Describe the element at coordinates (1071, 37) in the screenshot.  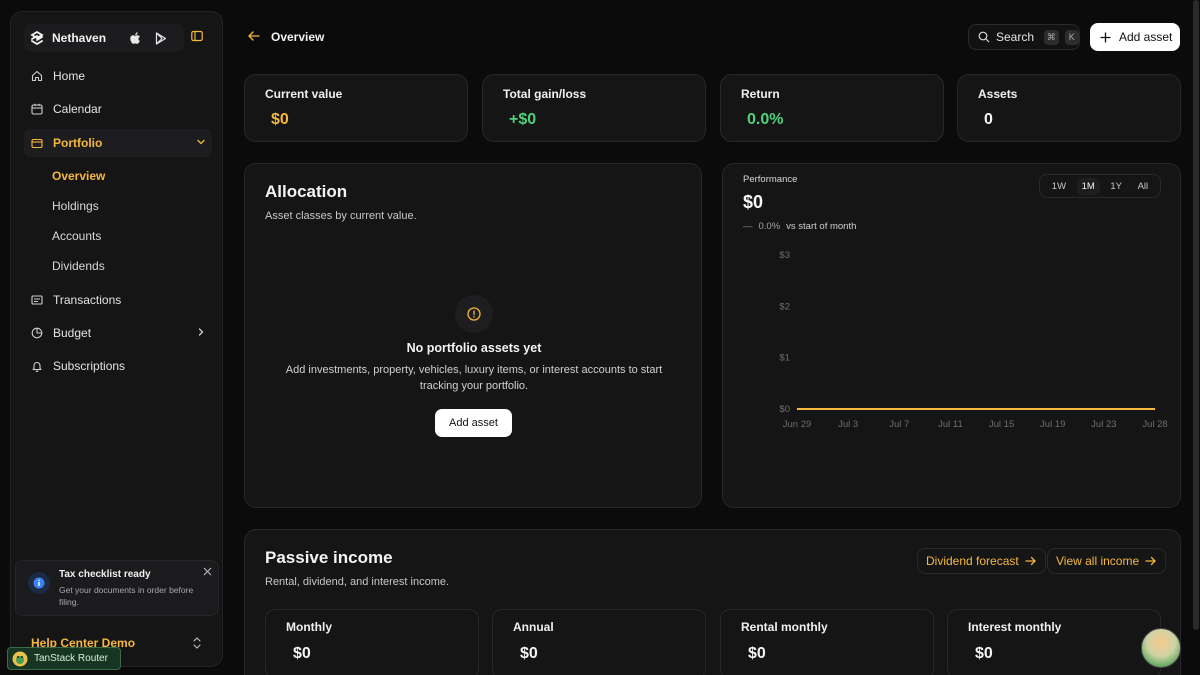
I see `kbd-k: K` at that location.